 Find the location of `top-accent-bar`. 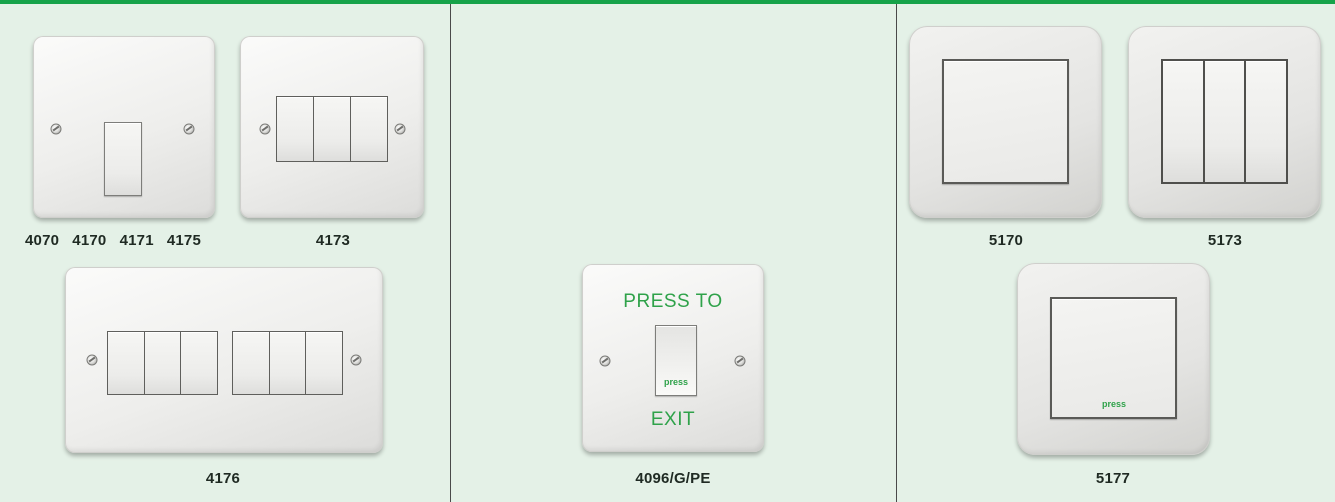

top-accent-bar is located at coordinates (667, 2).